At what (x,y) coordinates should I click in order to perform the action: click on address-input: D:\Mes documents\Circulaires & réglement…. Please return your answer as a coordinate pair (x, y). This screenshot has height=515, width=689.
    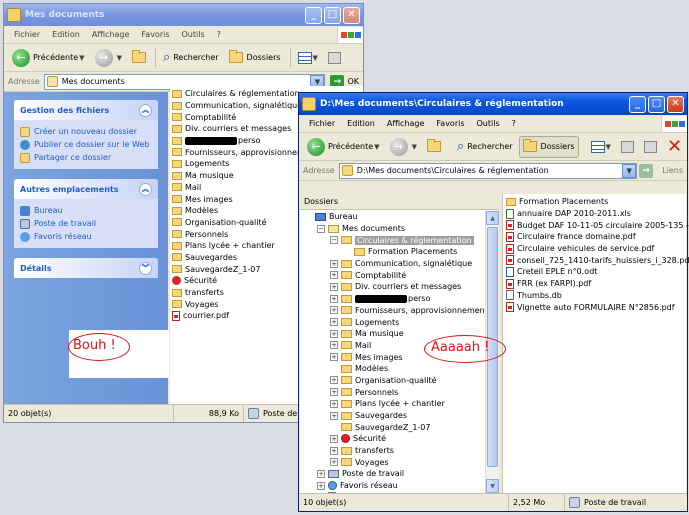
    Looking at the image, I should click on (488, 170).